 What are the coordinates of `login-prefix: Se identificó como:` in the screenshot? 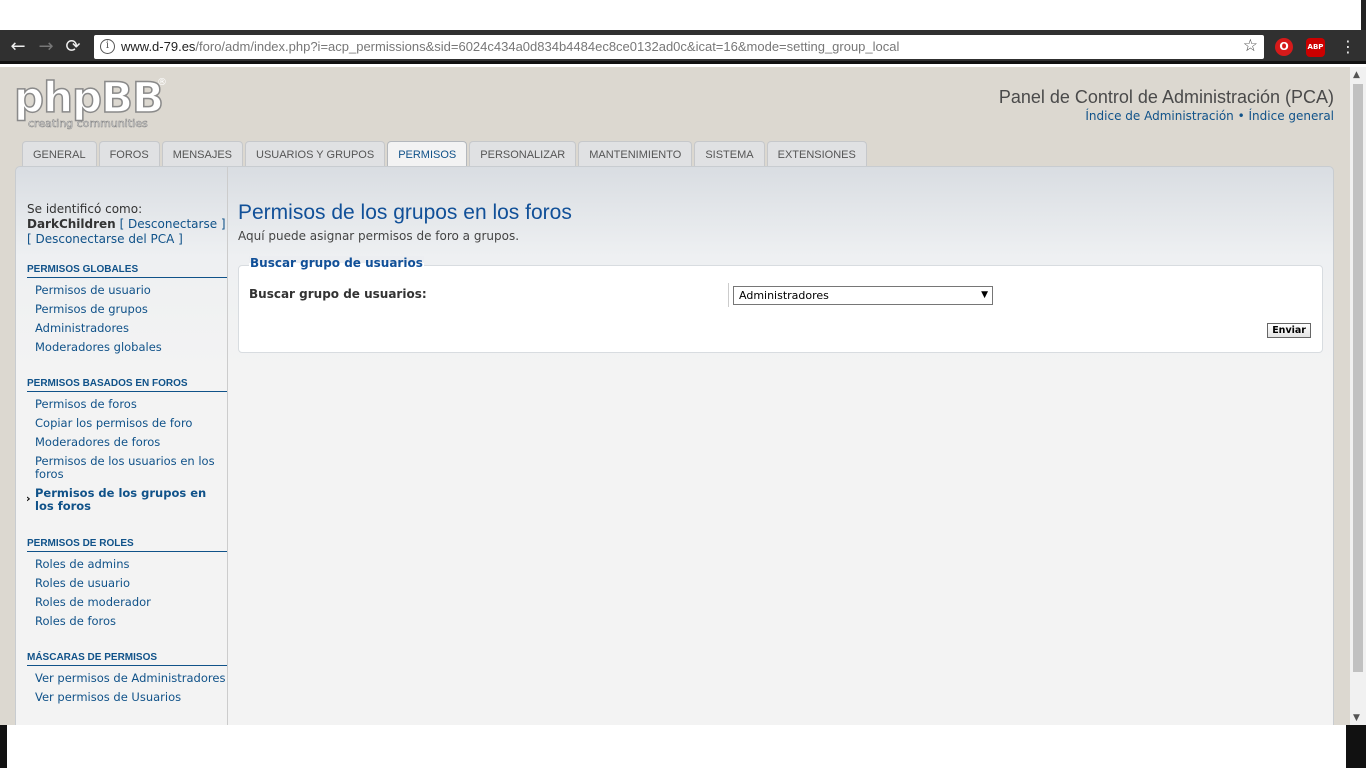 It's located at (85, 209).